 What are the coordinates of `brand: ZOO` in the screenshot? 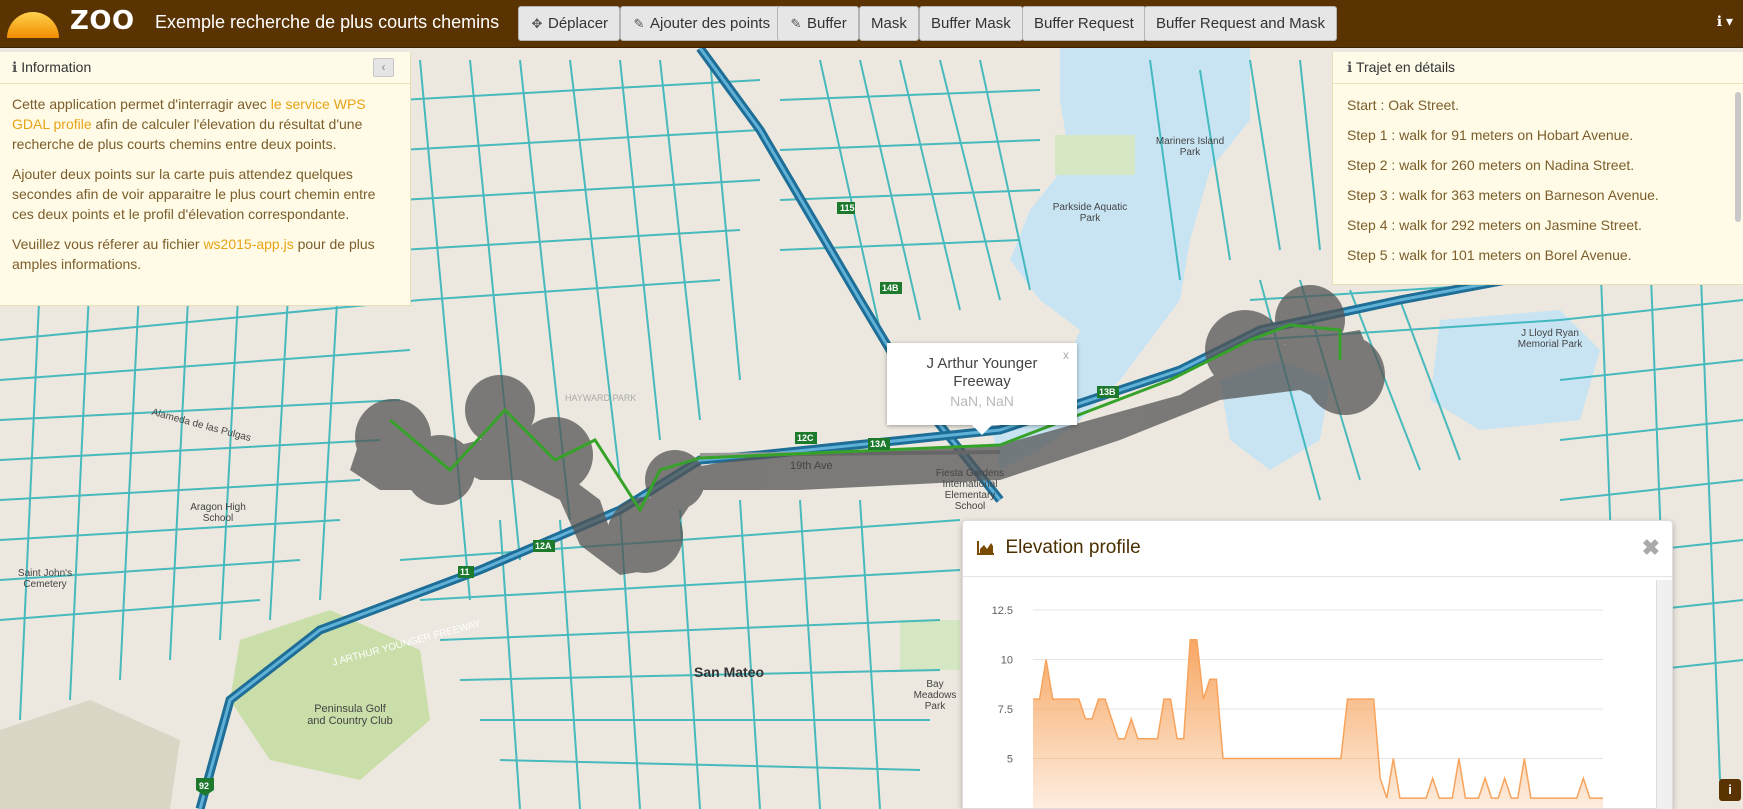 It's located at (102, 21).